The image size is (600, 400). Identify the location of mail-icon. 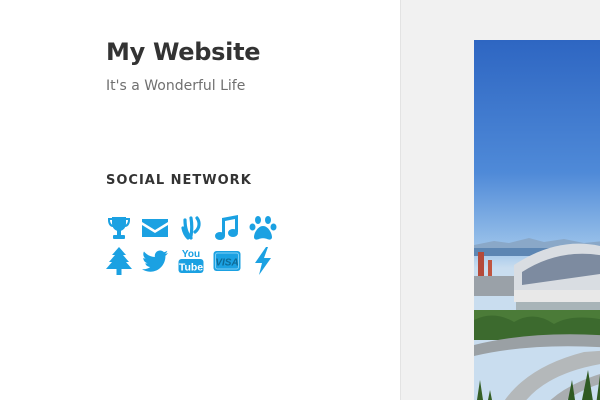
(158, 229).